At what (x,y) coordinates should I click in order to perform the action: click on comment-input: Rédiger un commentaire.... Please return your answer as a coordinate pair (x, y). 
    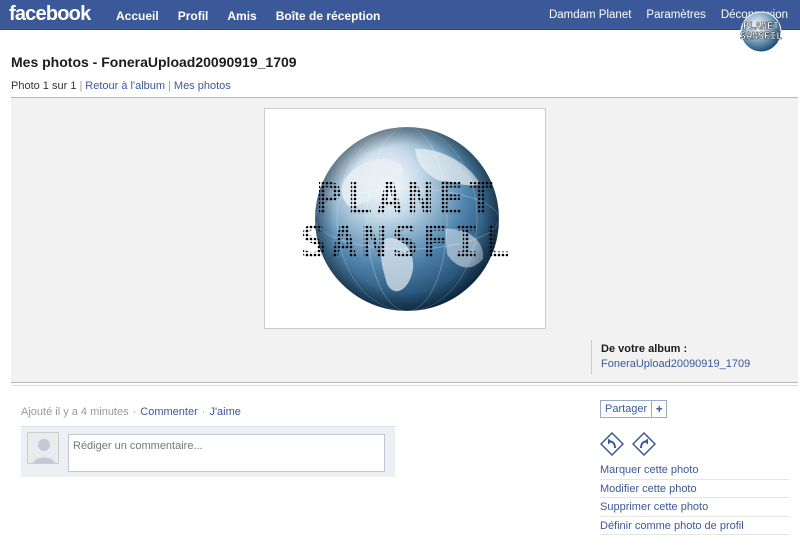
    Looking at the image, I should click on (226, 453).